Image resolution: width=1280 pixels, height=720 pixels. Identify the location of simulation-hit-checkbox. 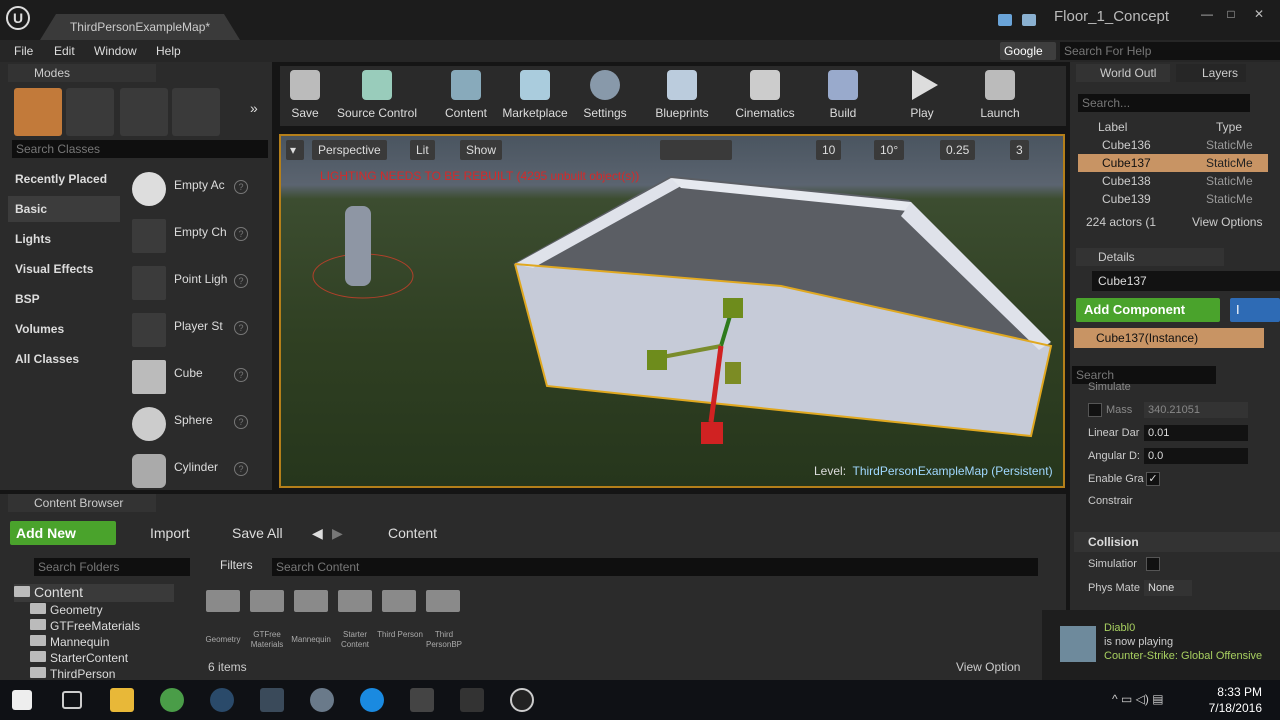
(1153, 564).